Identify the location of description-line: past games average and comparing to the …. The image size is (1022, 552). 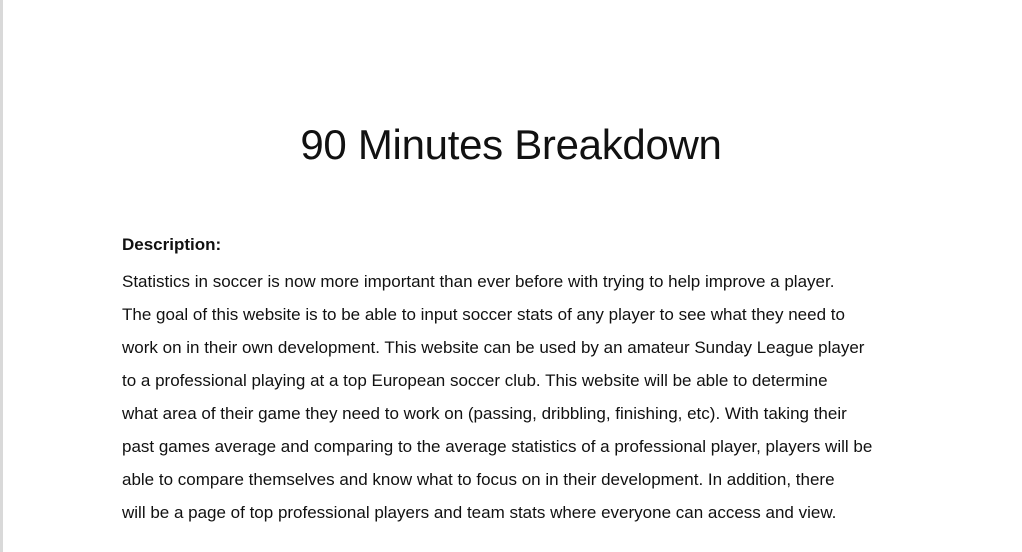
(497, 446).